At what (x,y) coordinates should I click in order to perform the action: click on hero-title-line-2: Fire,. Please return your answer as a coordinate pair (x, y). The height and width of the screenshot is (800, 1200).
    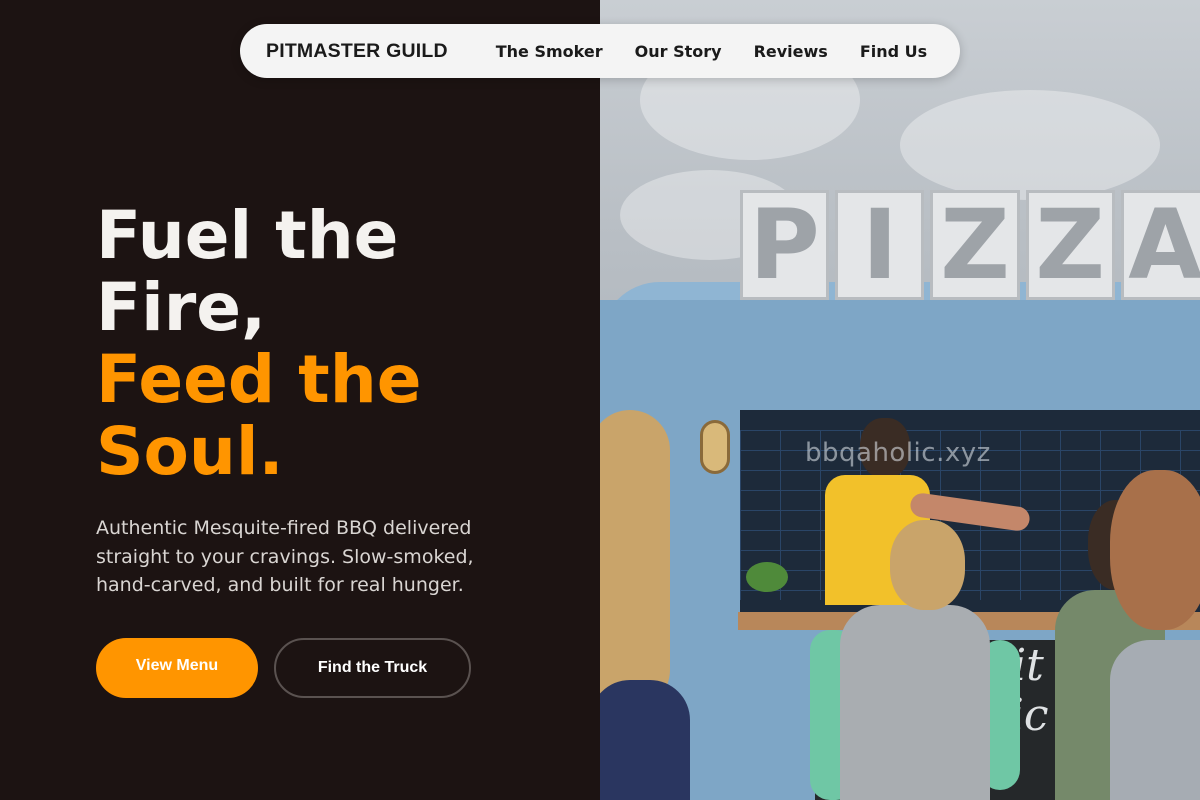
    Looking at the image, I should click on (181, 307).